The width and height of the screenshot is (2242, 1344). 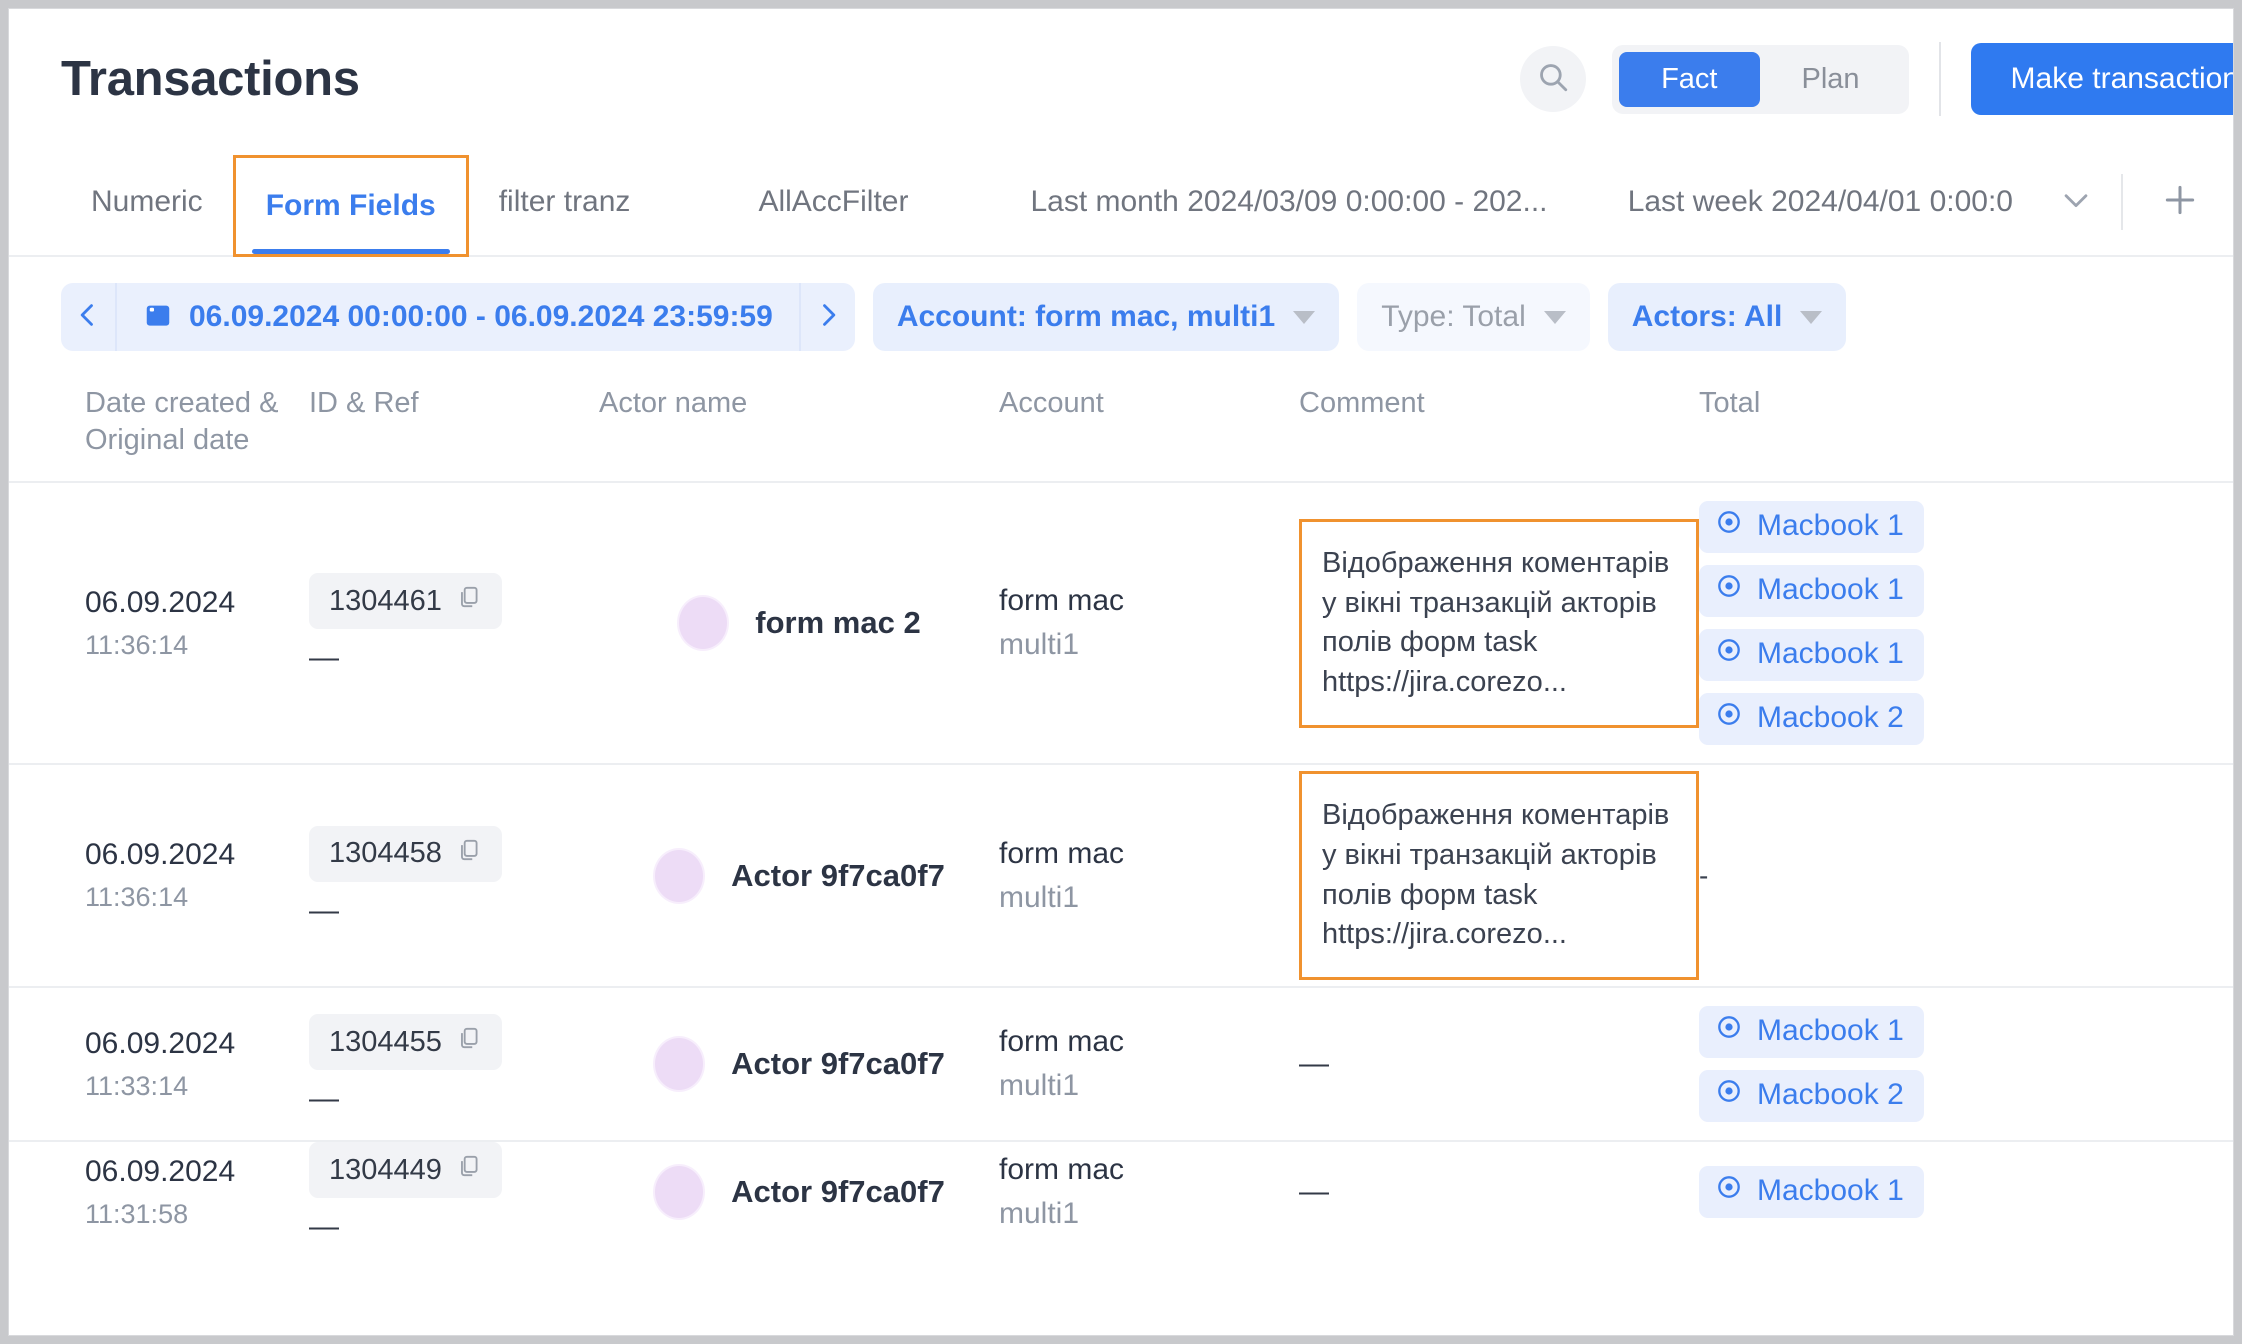 I want to click on column-header-comment: Comment, so click(x=1362, y=403).